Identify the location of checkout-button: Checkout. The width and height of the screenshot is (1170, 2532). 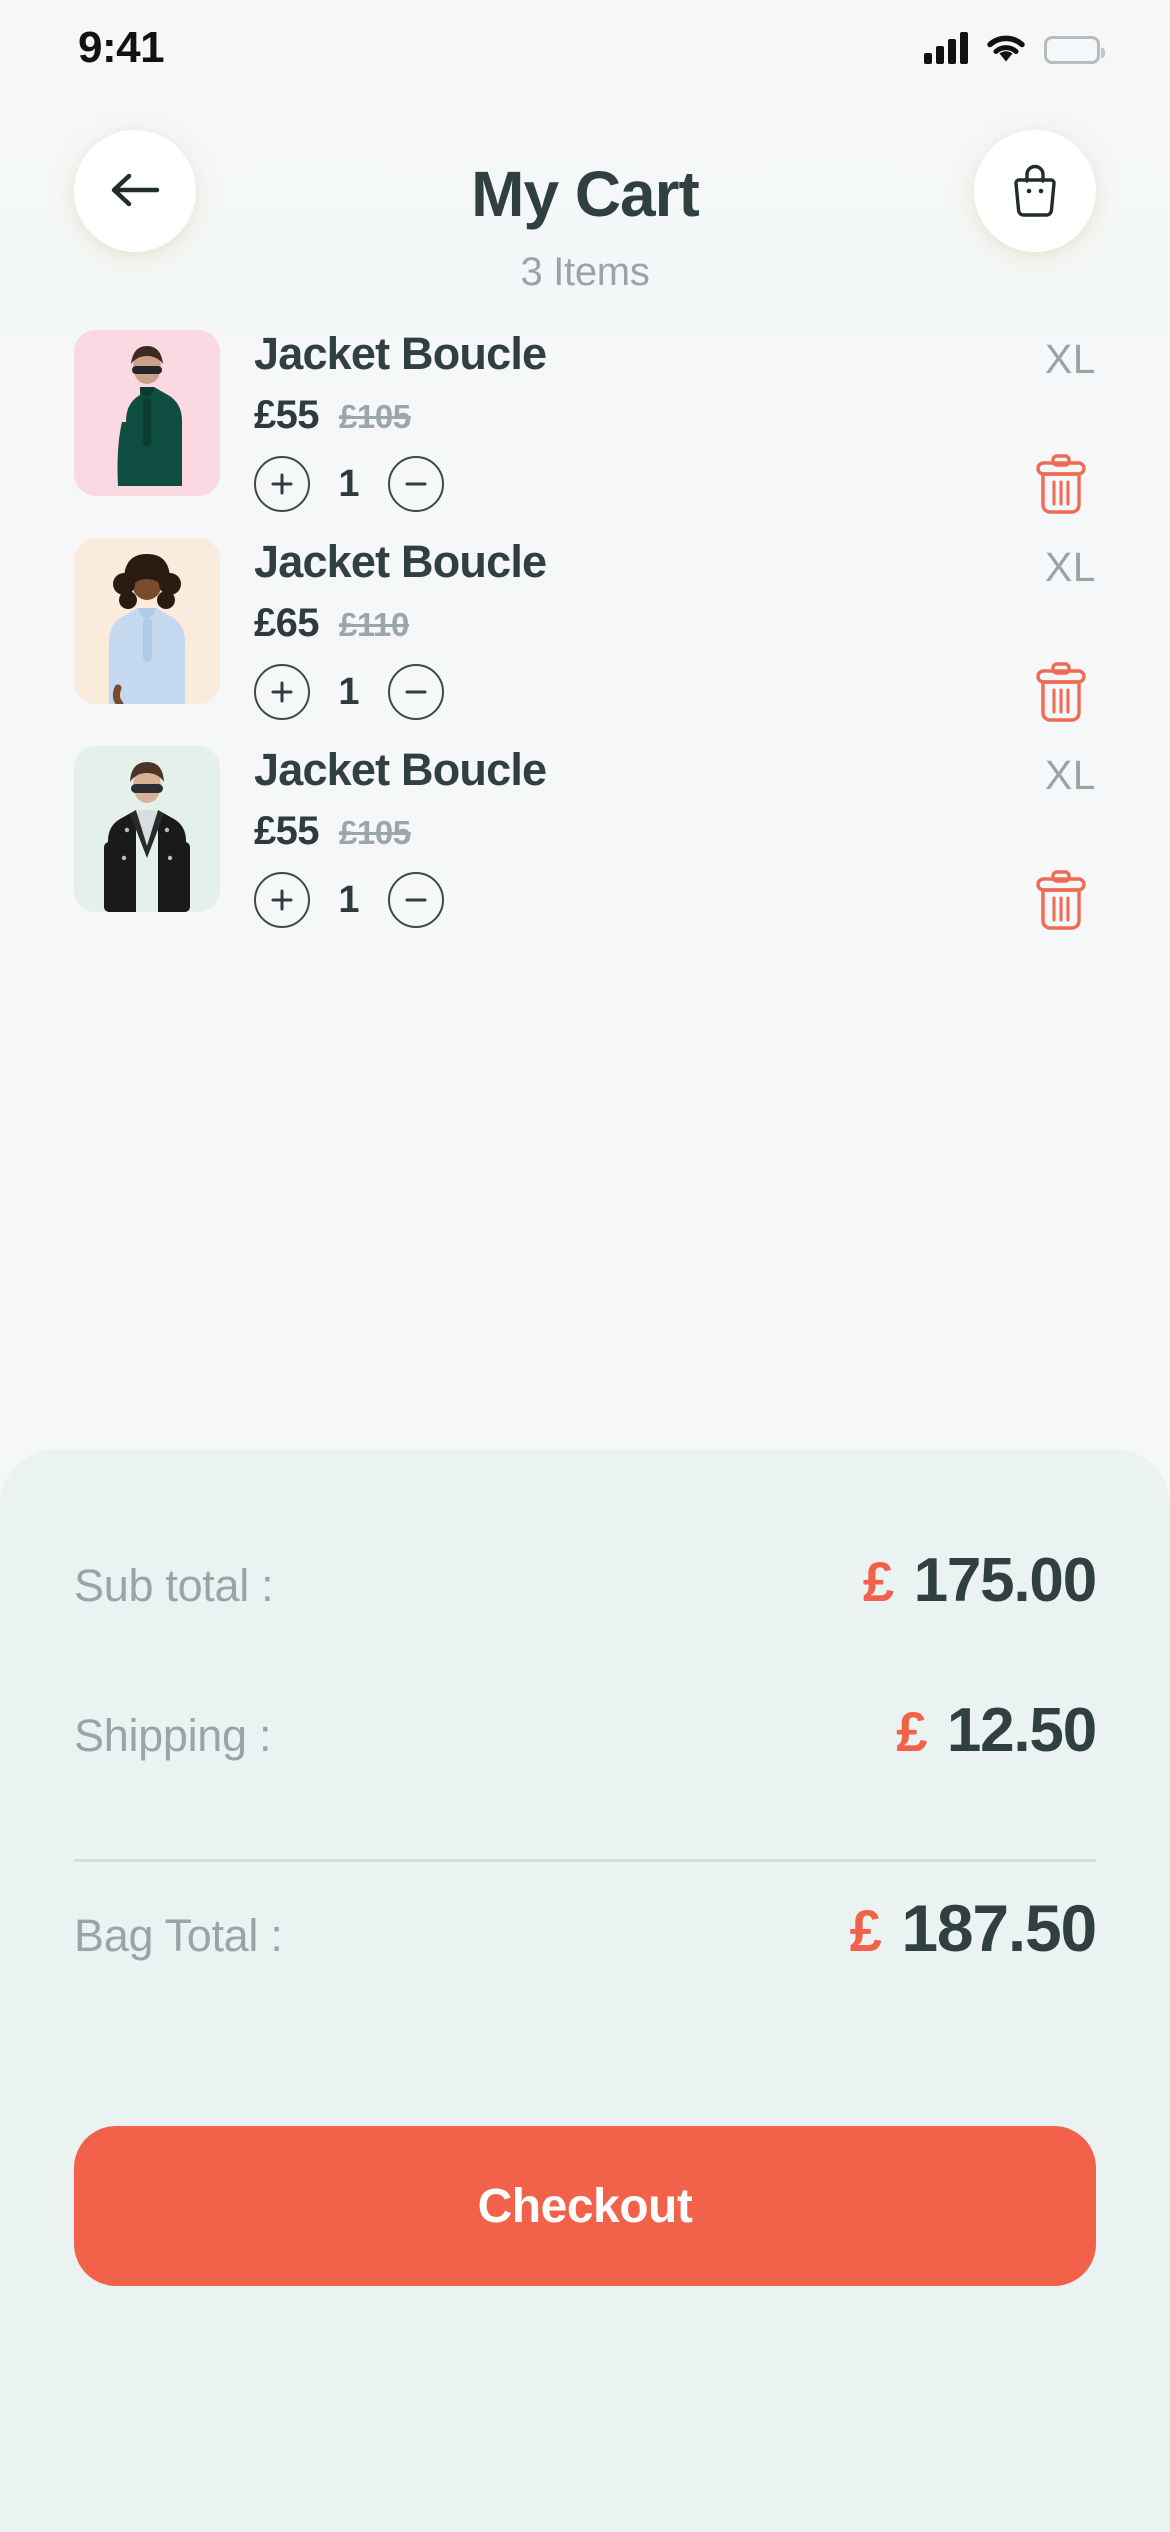
(585, 2206).